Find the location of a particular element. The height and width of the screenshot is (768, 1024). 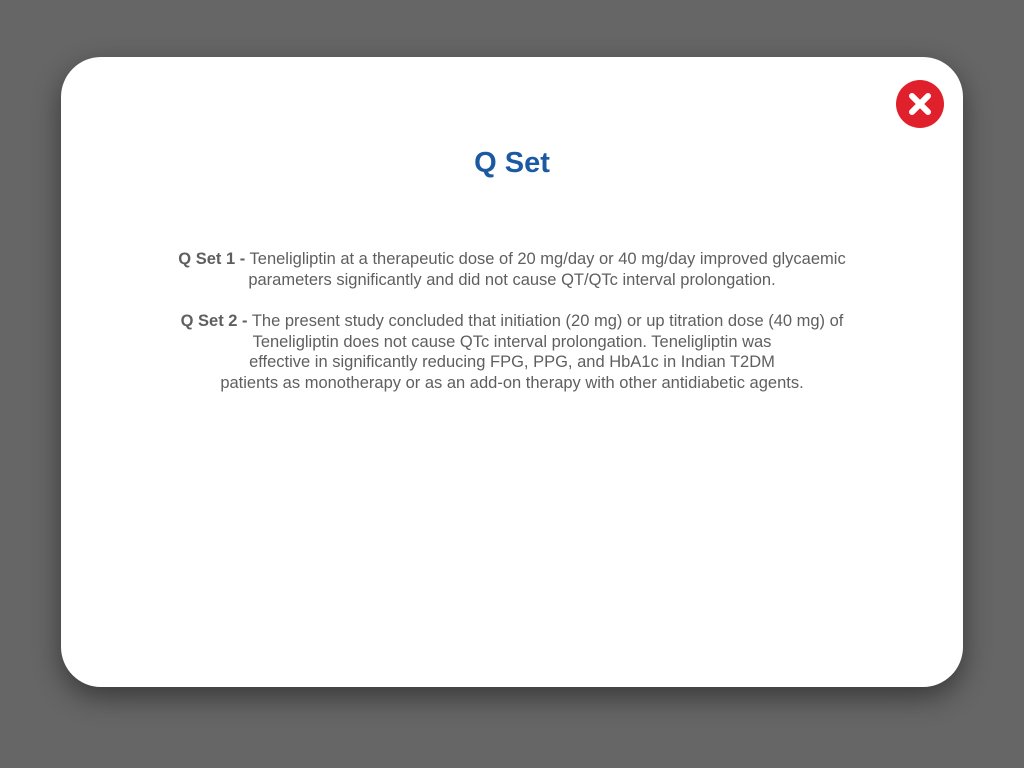

q-set-2-label: Q Set 2 - is located at coordinates (214, 321).